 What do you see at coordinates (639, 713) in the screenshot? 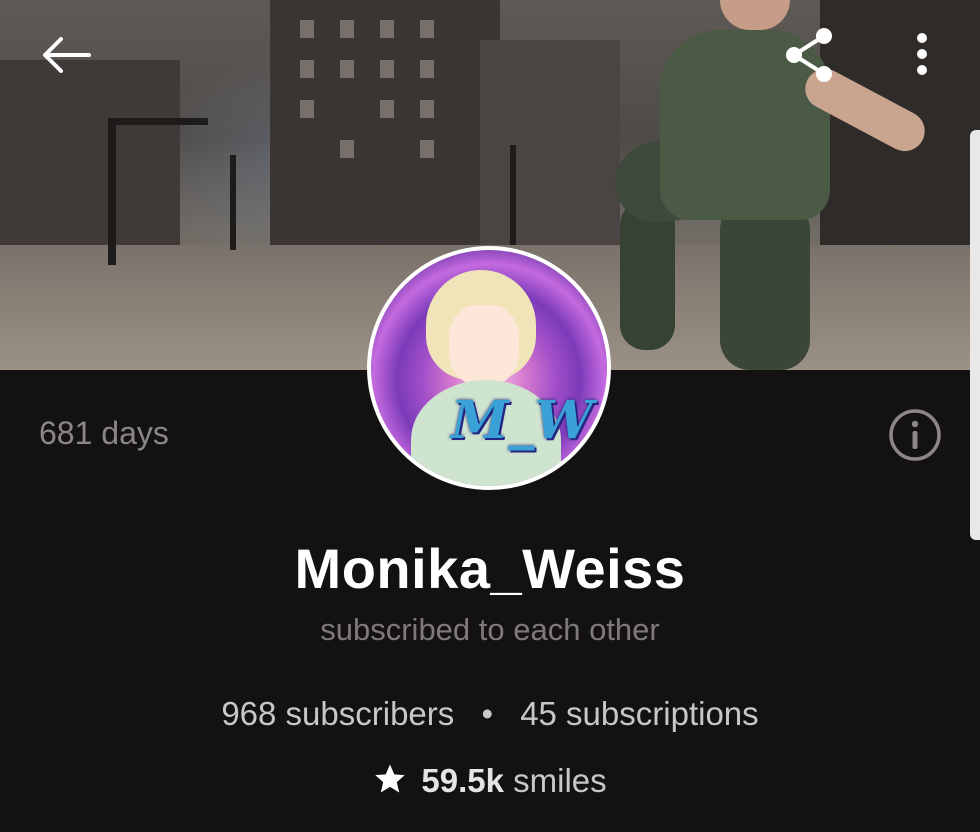
I see `subscriptions-link: 45 subscriptions` at bounding box center [639, 713].